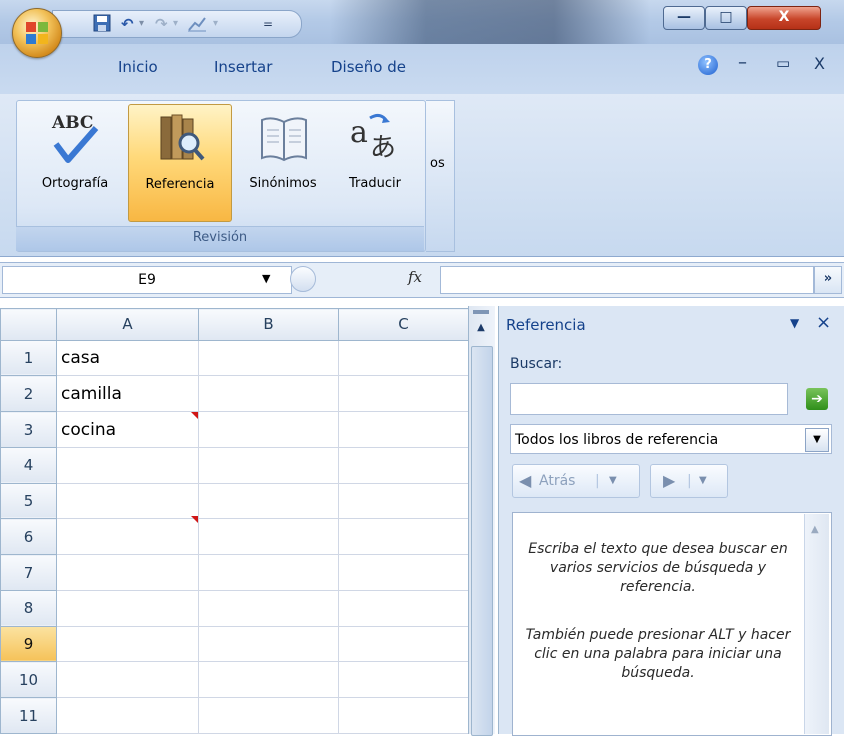  I want to click on row-header-5: 5, so click(28, 501).